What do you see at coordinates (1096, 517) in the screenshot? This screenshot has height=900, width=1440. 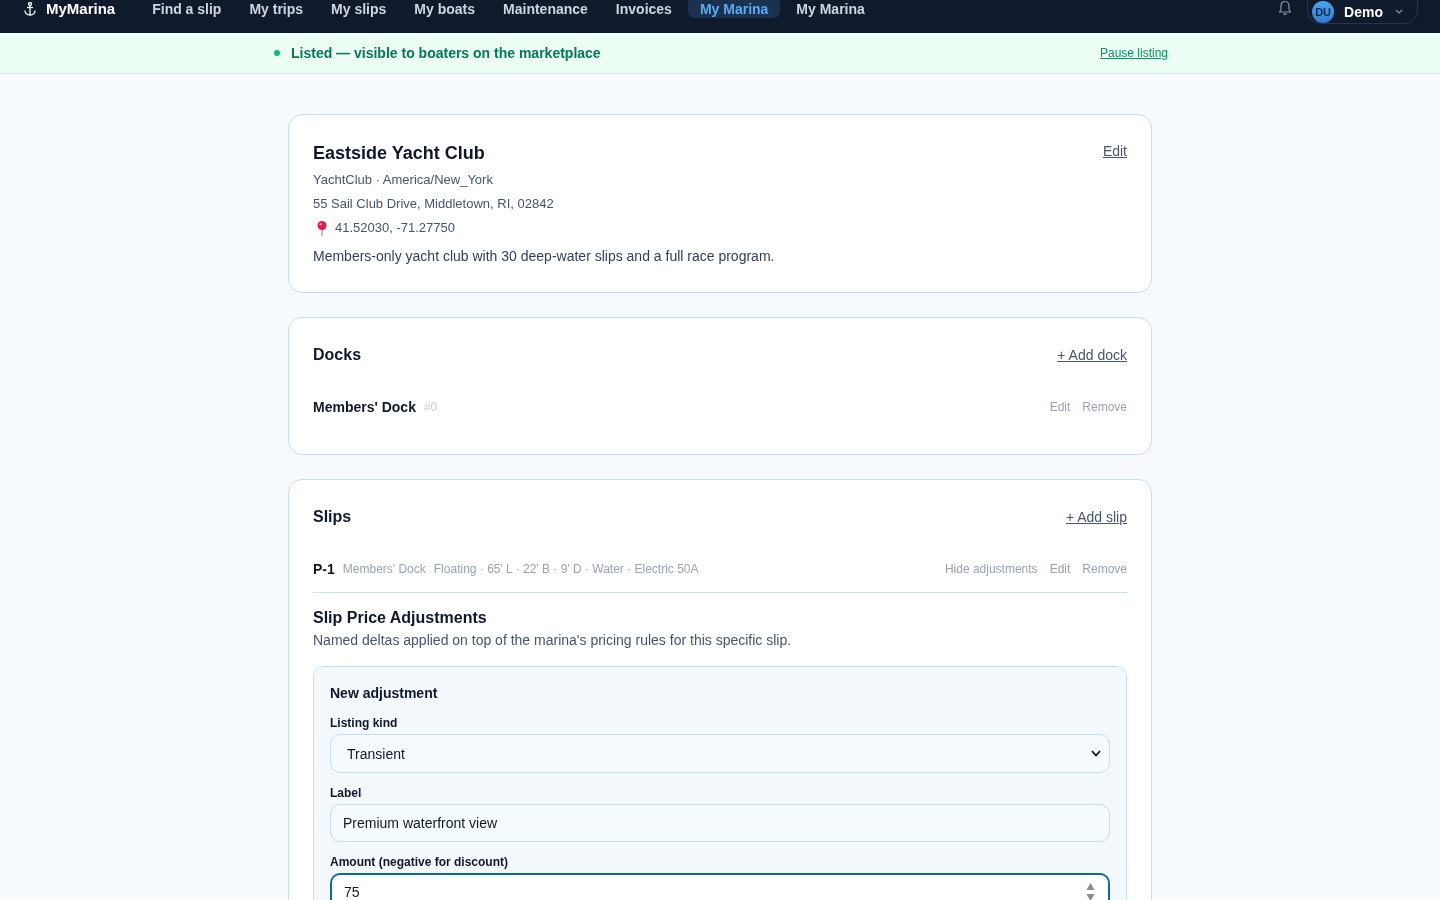 I see `add-slip-link: + Add slip` at bounding box center [1096, 517].